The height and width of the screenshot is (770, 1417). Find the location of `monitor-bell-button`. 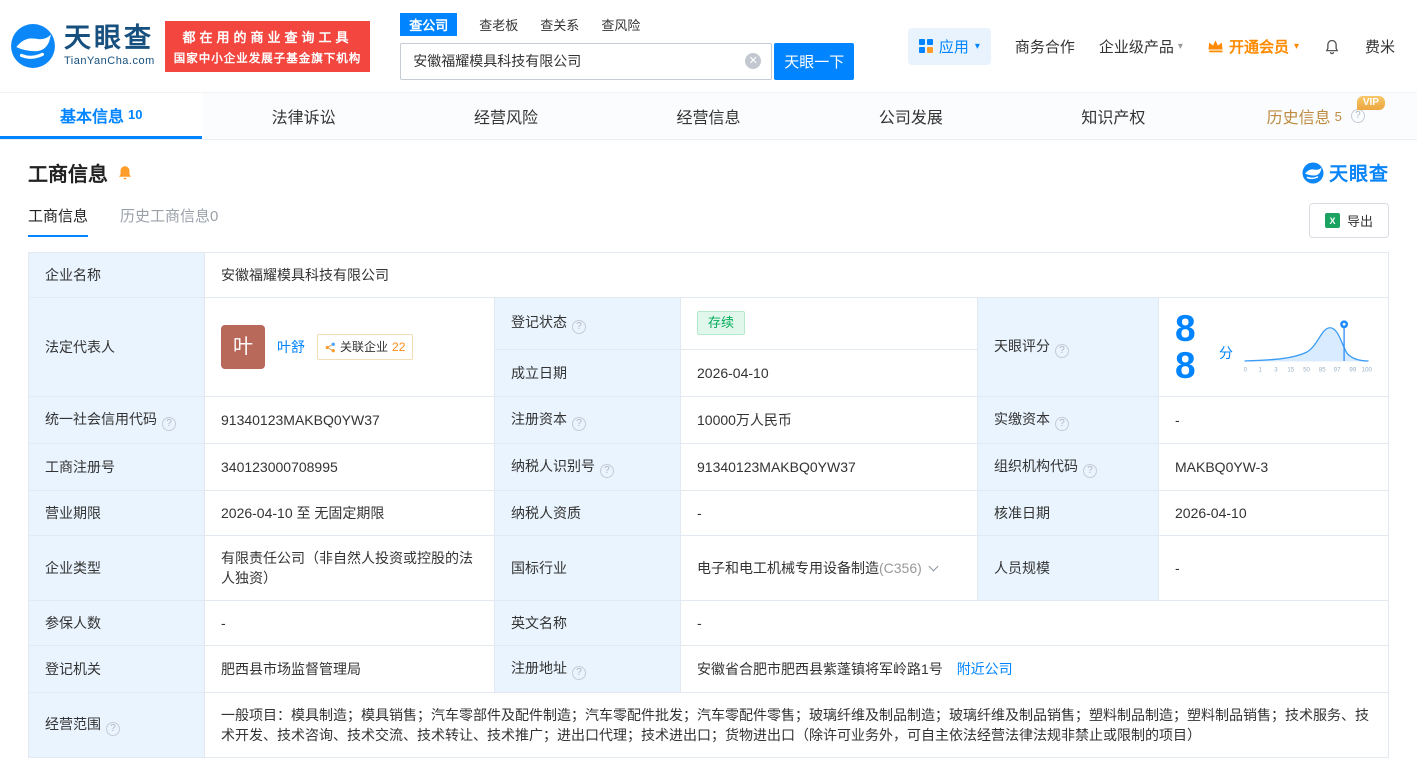

monitor-bell-button is located at coordinates (125, 173).